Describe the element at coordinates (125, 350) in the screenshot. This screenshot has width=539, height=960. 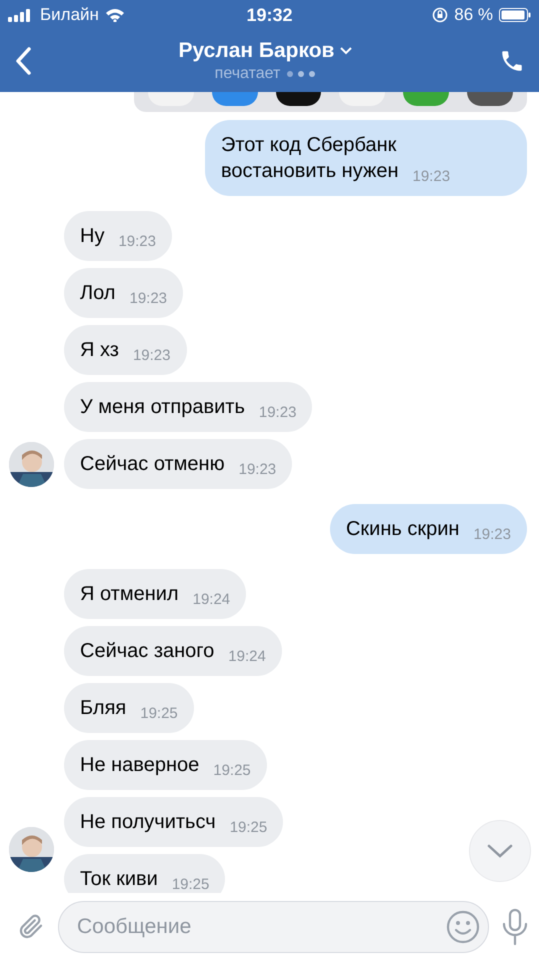
I see `received-message: Я хз $_{19:23}$` at that location.